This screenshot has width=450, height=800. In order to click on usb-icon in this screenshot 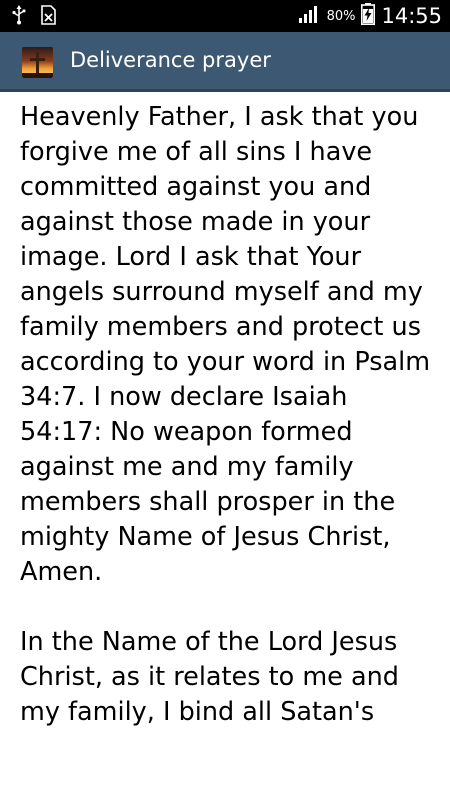, I will do `click(19, 17)`.